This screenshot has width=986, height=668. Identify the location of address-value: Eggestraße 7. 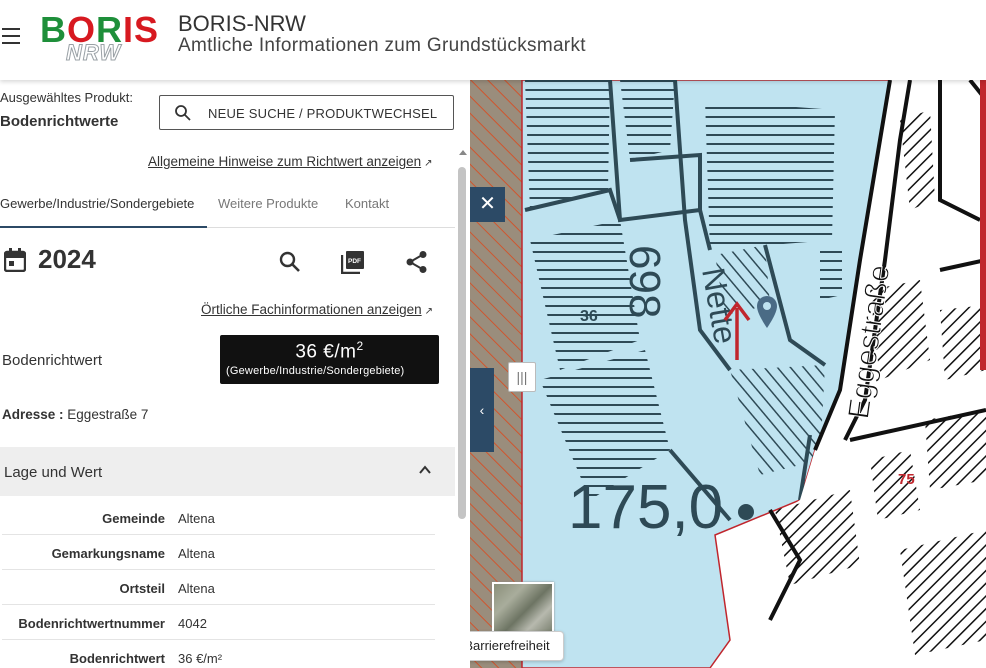
(108, 414).